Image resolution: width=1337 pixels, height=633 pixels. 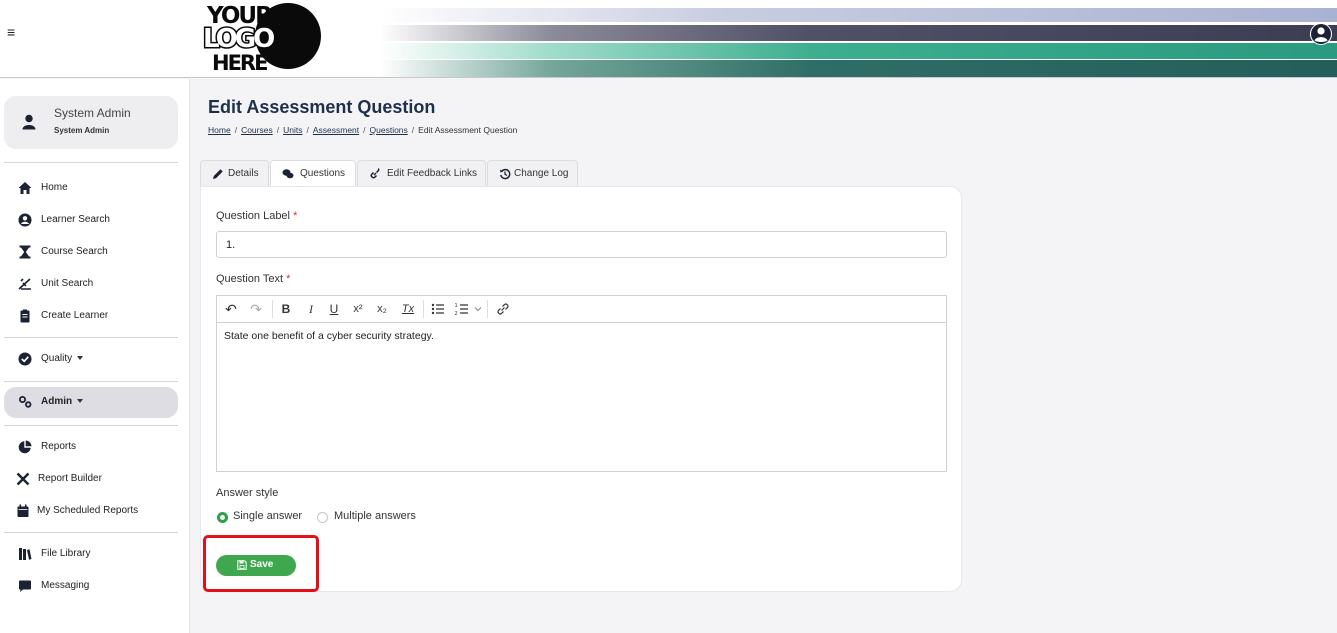 What do you see at coordinates (286, 309) in the screenshot?
I see `bold-button: B` at bounding box center [286, 309].